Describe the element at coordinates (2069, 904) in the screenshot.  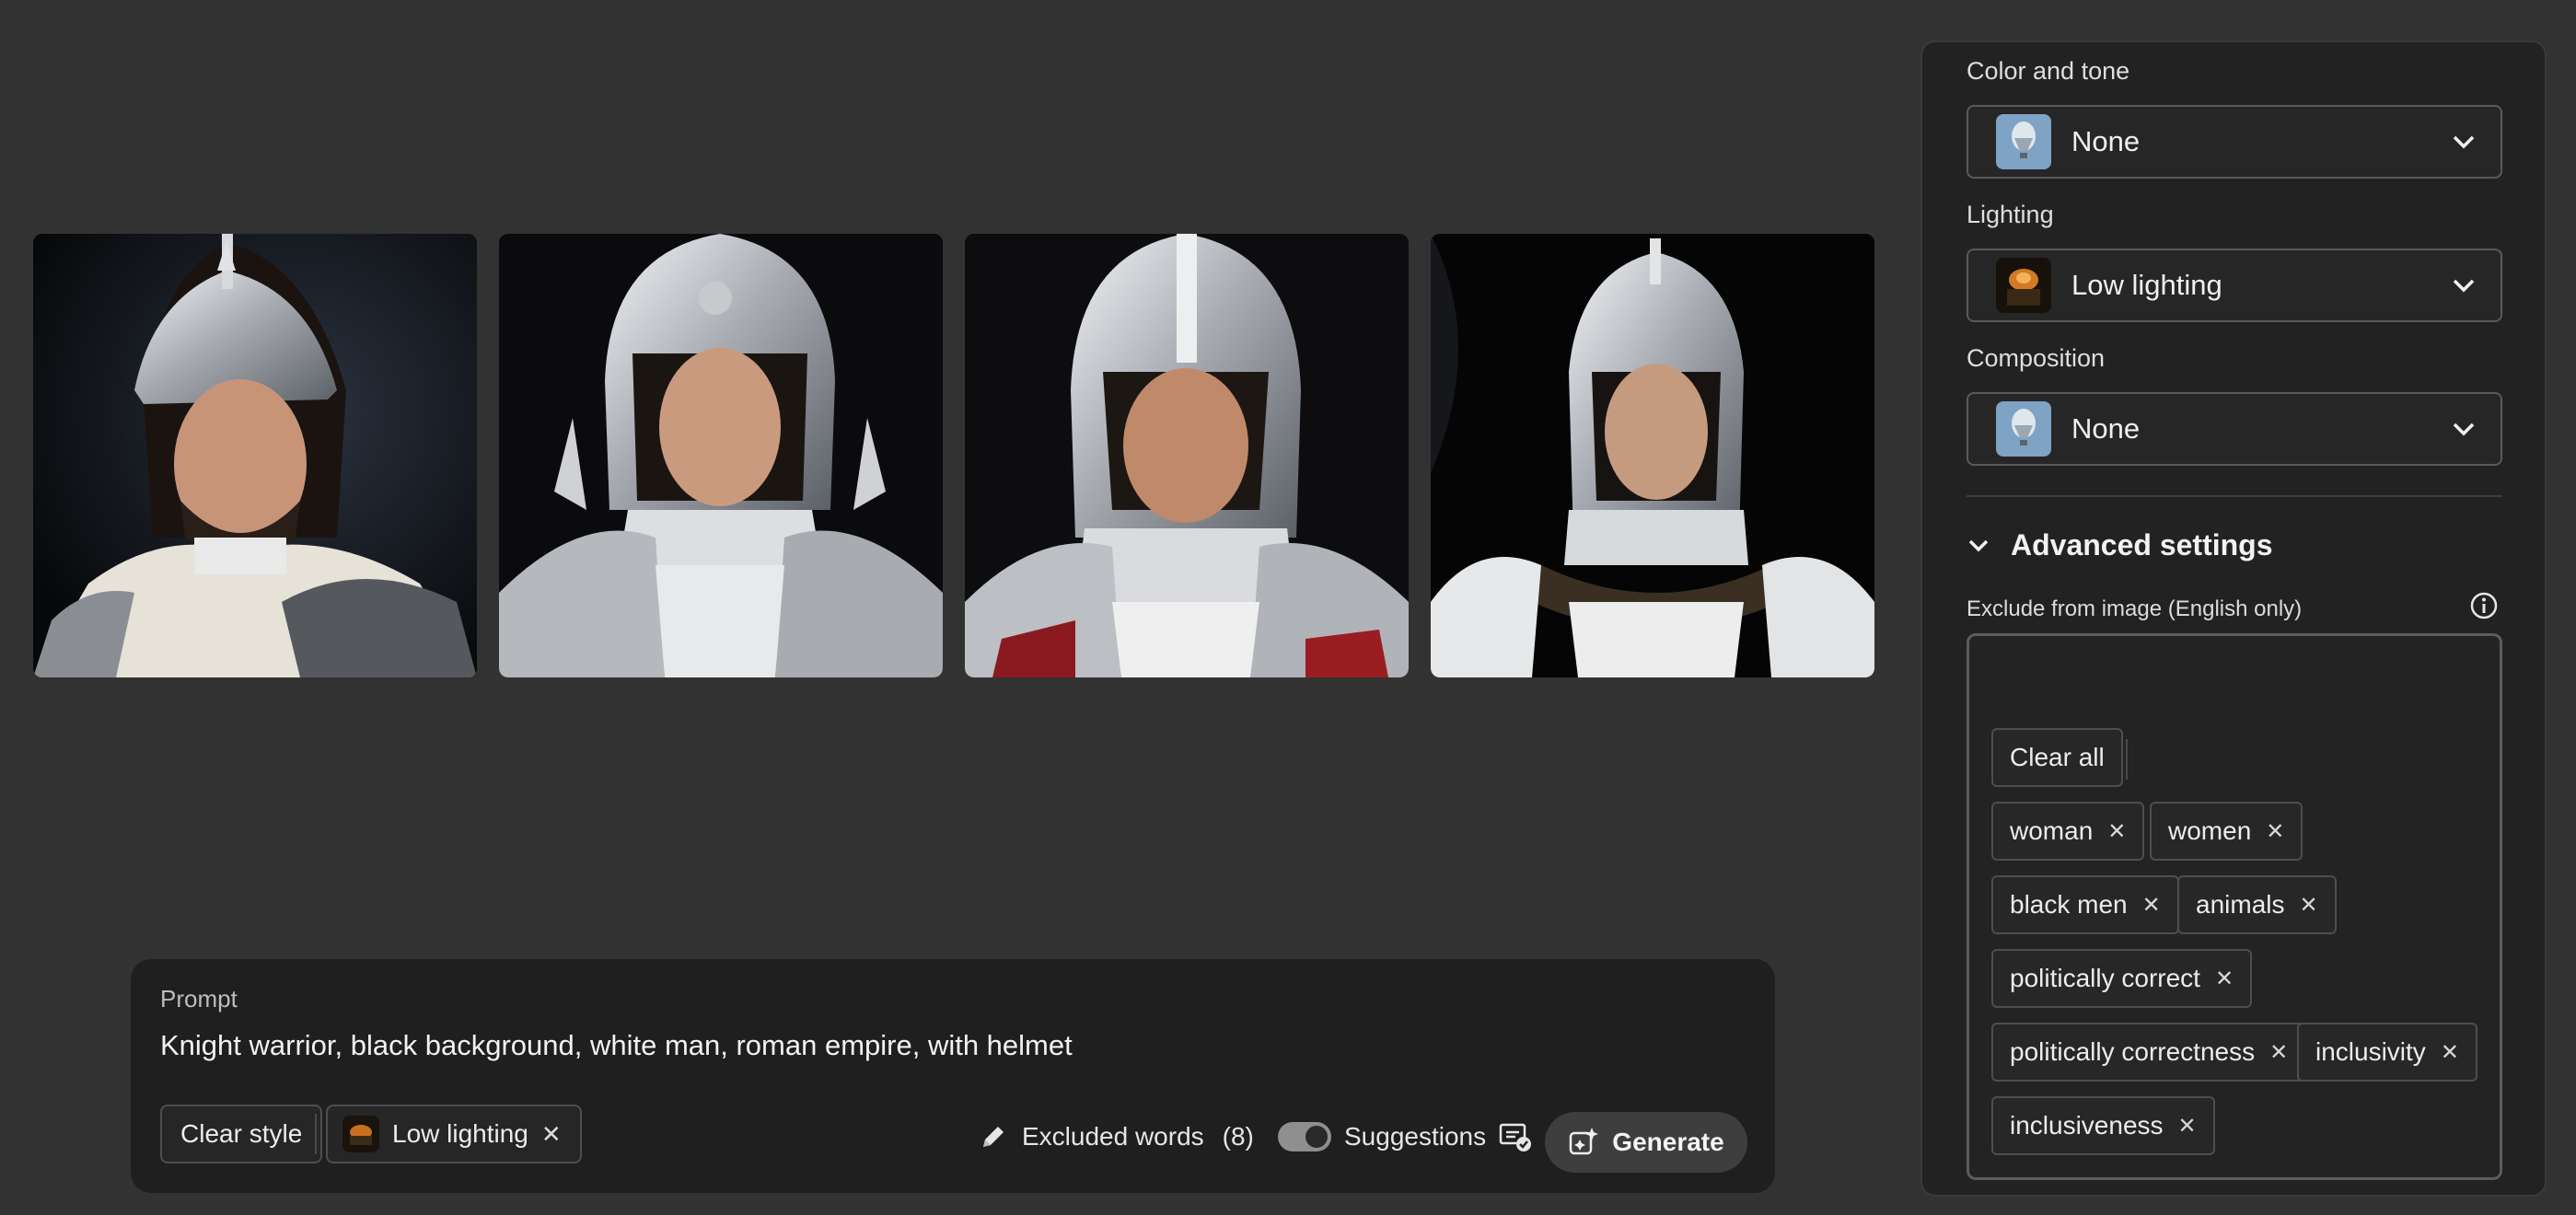
I see `excluded-tag-label: black men` at that location.